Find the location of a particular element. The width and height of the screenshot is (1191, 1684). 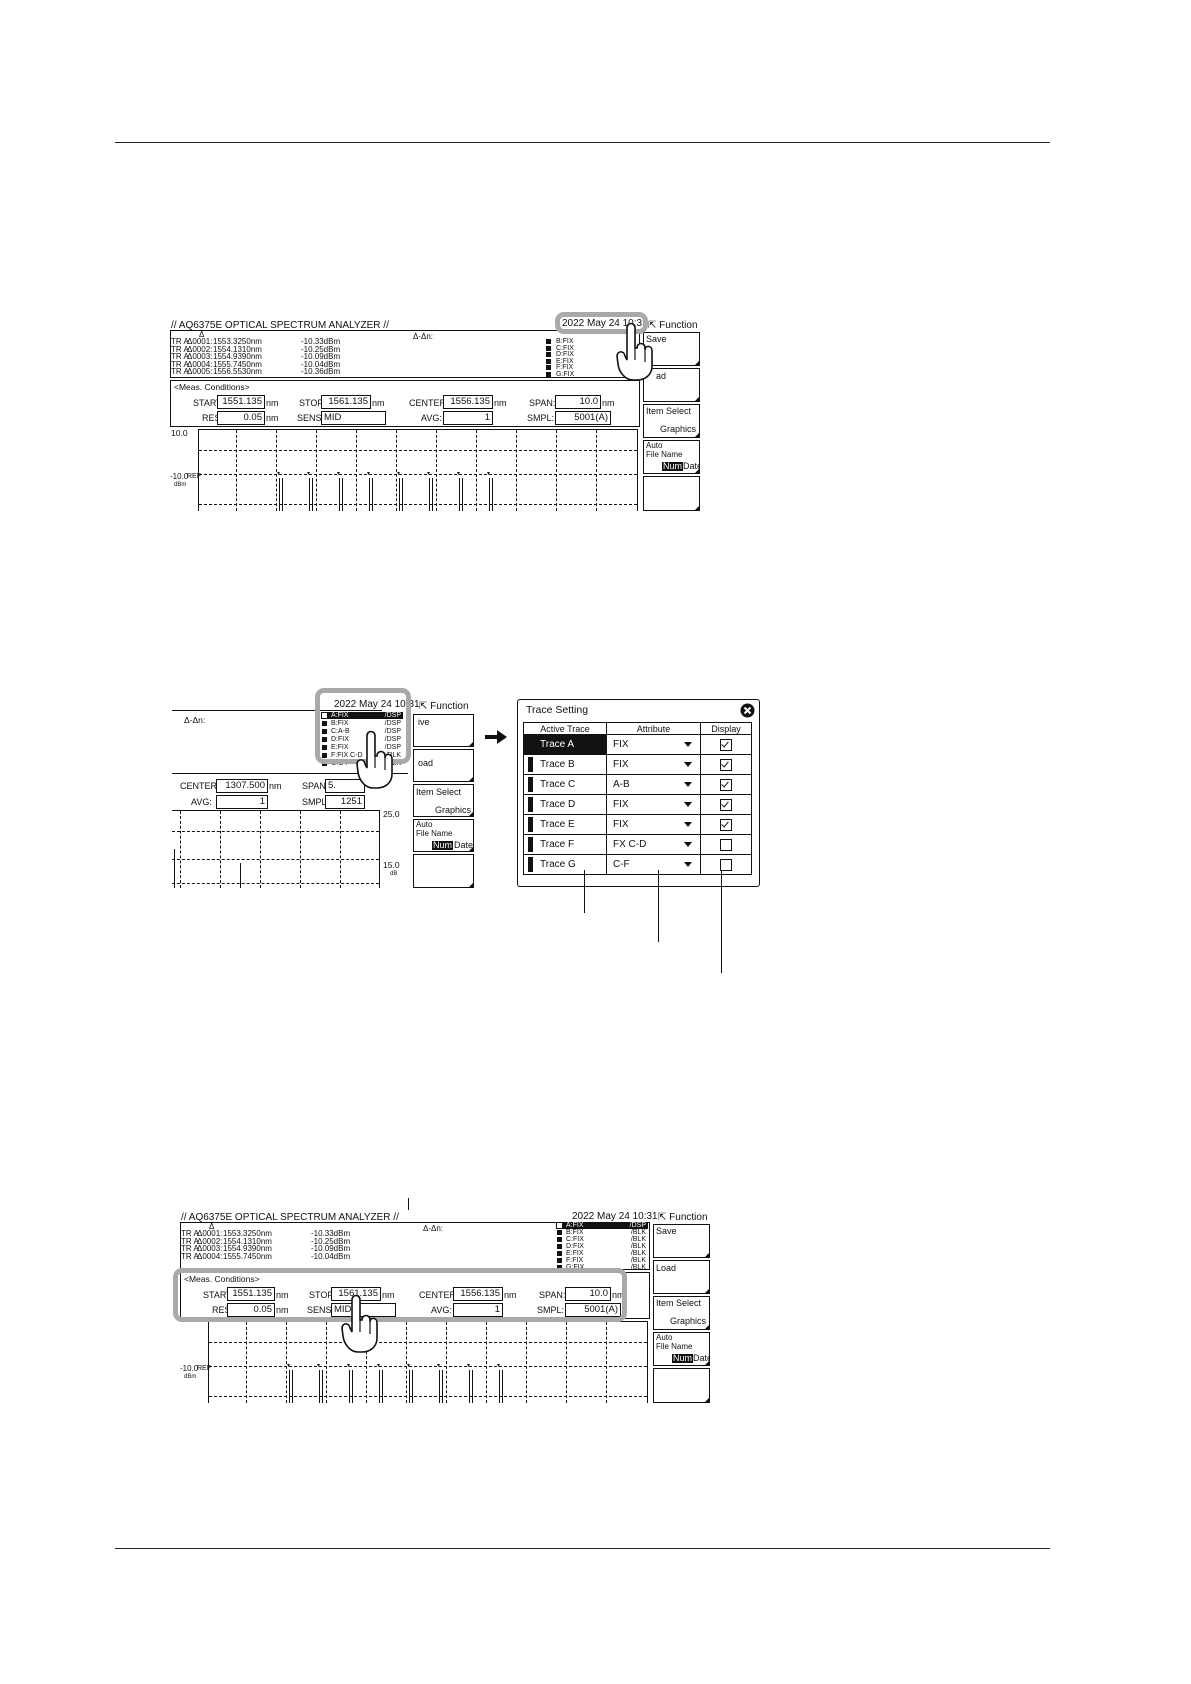

start-field: 1551.135 is located at coordinates (241, 402).